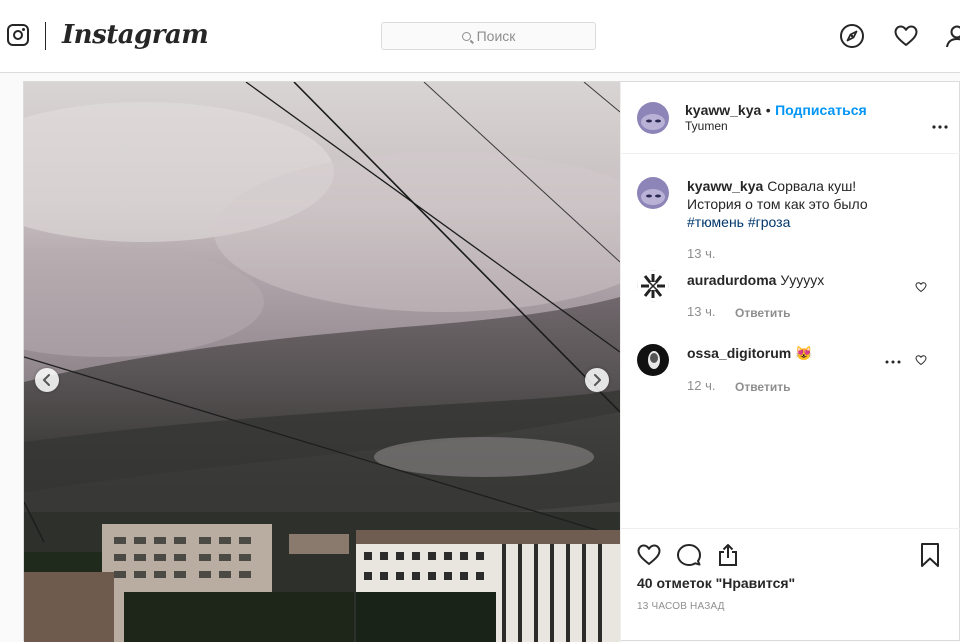  I want to click on comment: auradurdoma Уууууx, so click(812, 280).